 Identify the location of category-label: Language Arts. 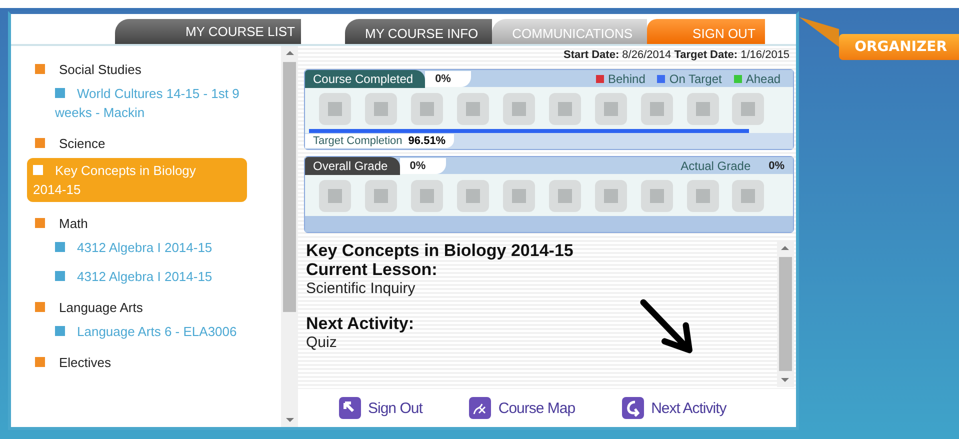
(101, 307).